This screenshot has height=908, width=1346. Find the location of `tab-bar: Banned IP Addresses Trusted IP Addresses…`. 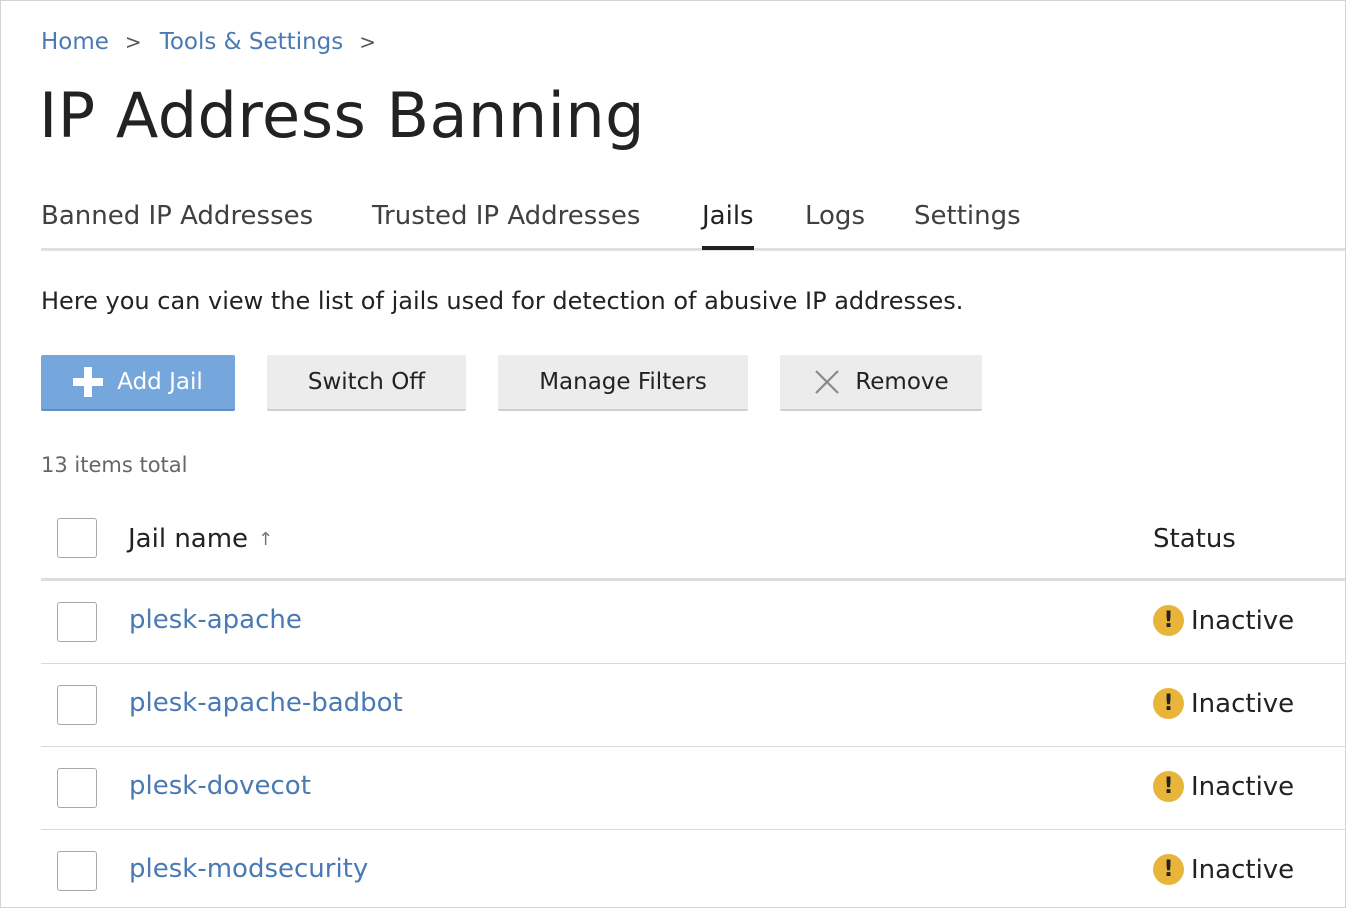

tab-bar: Banned IP Addresses Trusted IP Addresses… is located at coordinates (693, 219).